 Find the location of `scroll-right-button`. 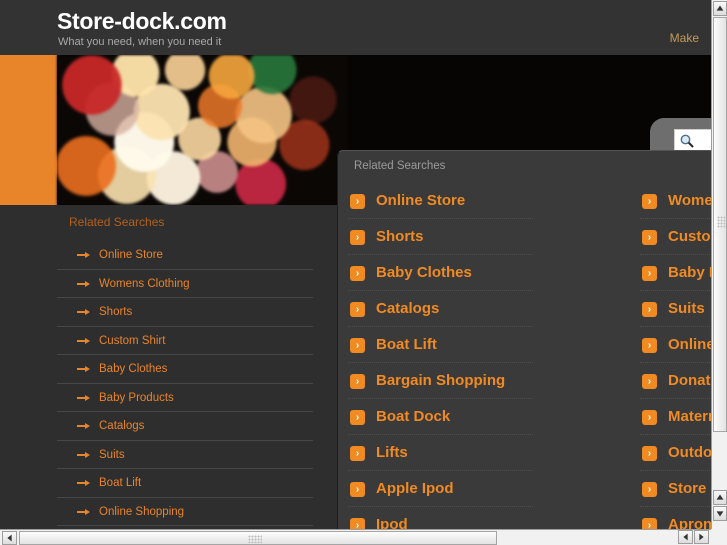

scroll-right-button is located at coordinates (701, 537).